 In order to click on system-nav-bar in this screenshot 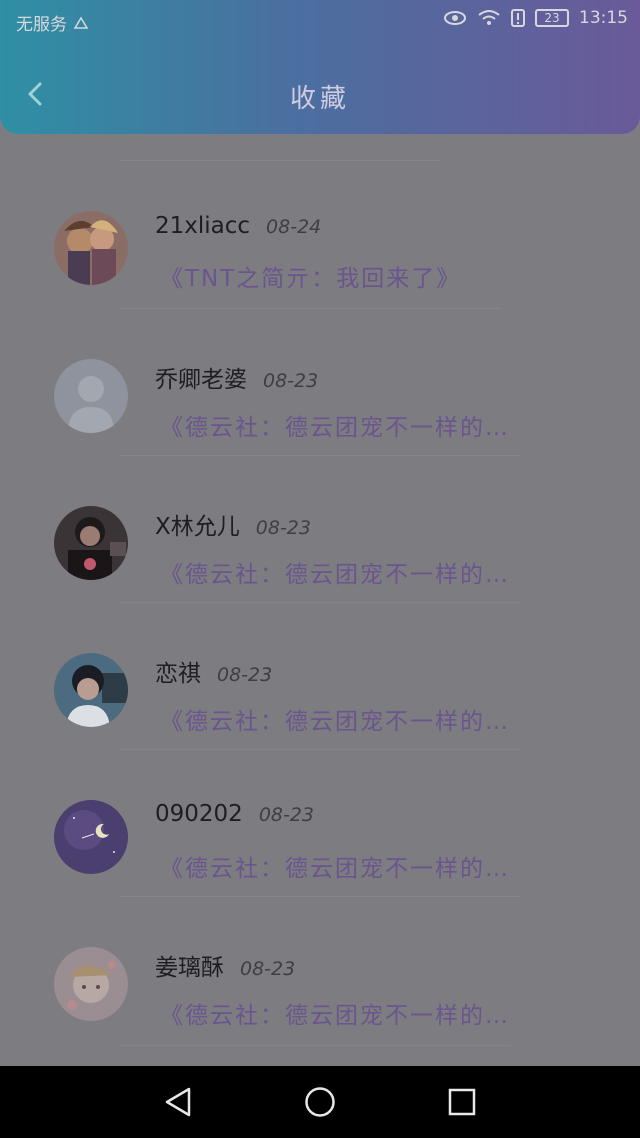, I will do `click(320, 1102)`.